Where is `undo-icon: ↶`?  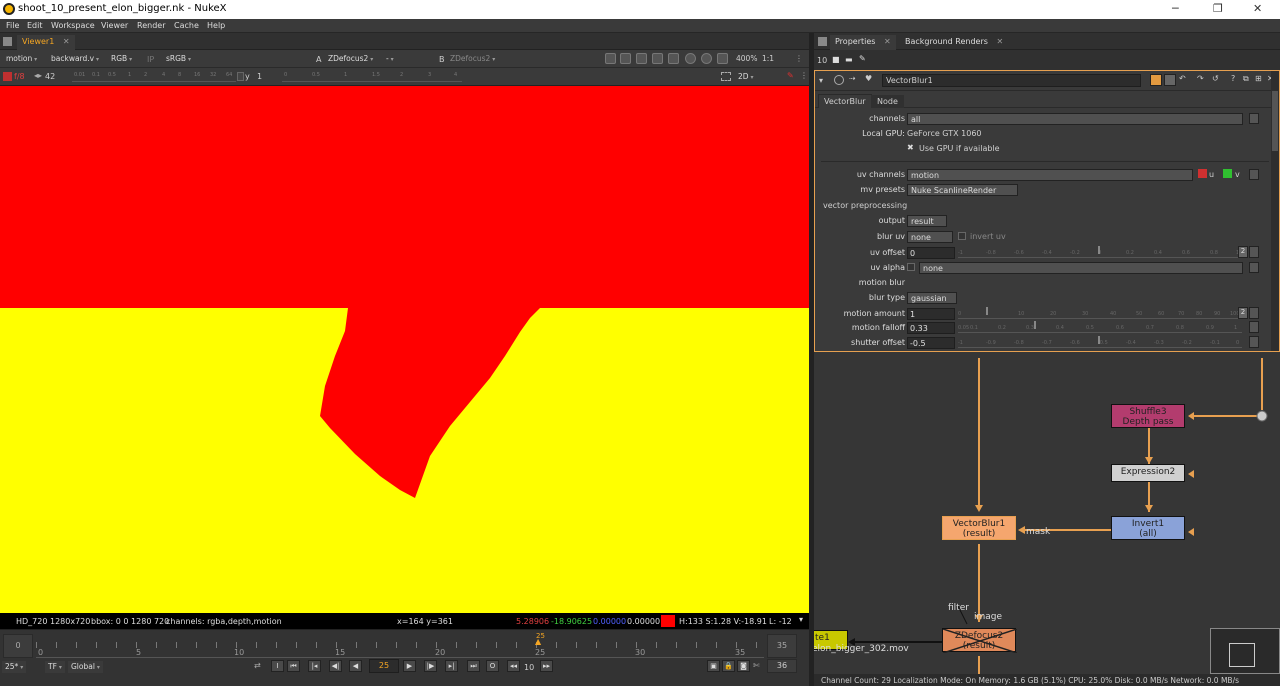
undo-icon: ↶ is located at coordinates (1182, 78).